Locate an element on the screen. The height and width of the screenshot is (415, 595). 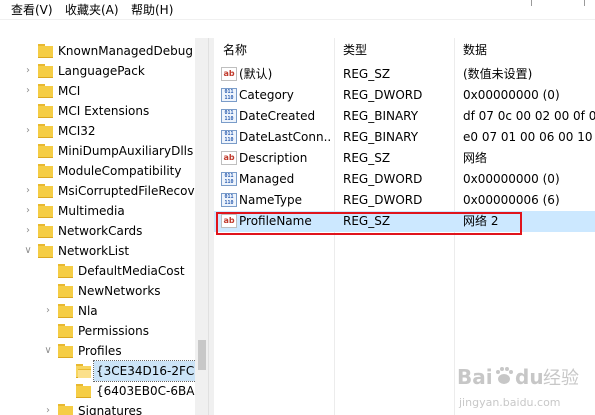
value-data: (数值未设置) is located at coordinates (498, 74).